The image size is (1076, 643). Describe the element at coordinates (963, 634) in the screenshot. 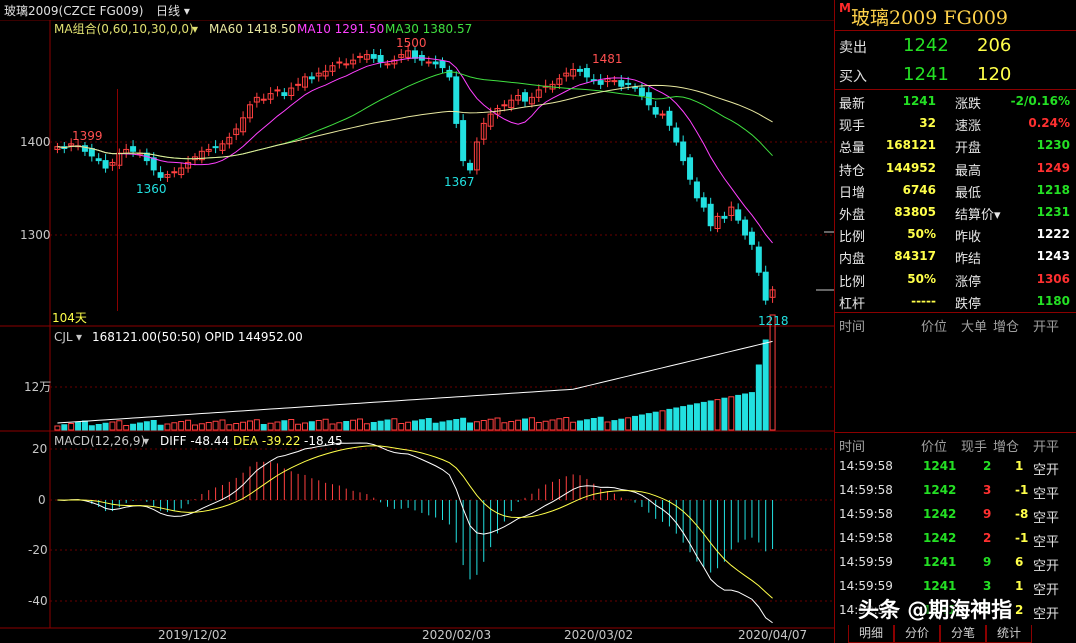

I see `tab-2: 分笔` at that location.